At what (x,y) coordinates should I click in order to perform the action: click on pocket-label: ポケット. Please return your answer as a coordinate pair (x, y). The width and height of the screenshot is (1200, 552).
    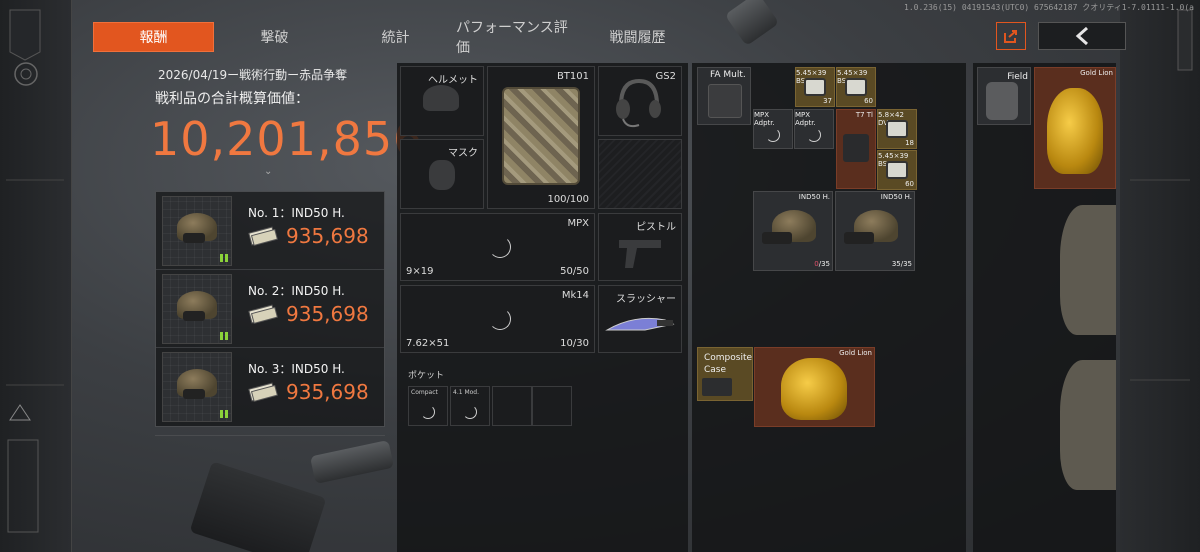
    Looking at the image, I should click on (426, 376).